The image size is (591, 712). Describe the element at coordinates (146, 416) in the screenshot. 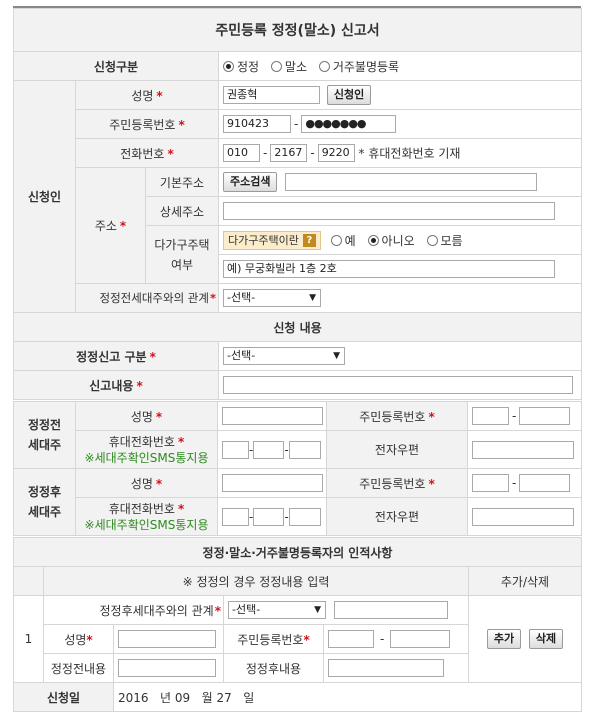

I see `before-head-name-label: 성명 *` at that location.